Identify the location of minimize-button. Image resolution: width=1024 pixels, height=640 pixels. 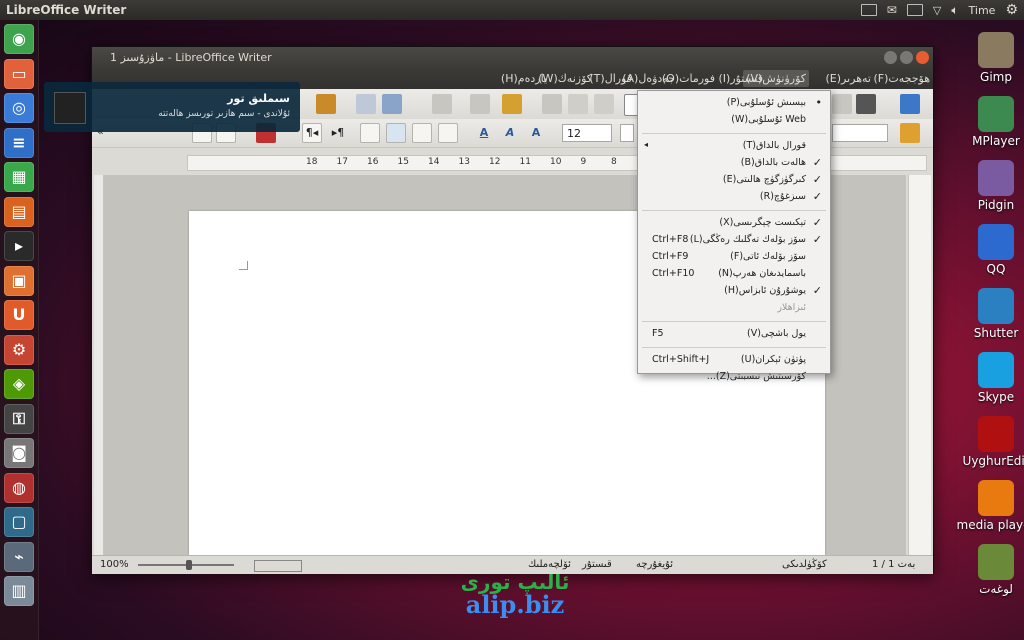
(890, 57).